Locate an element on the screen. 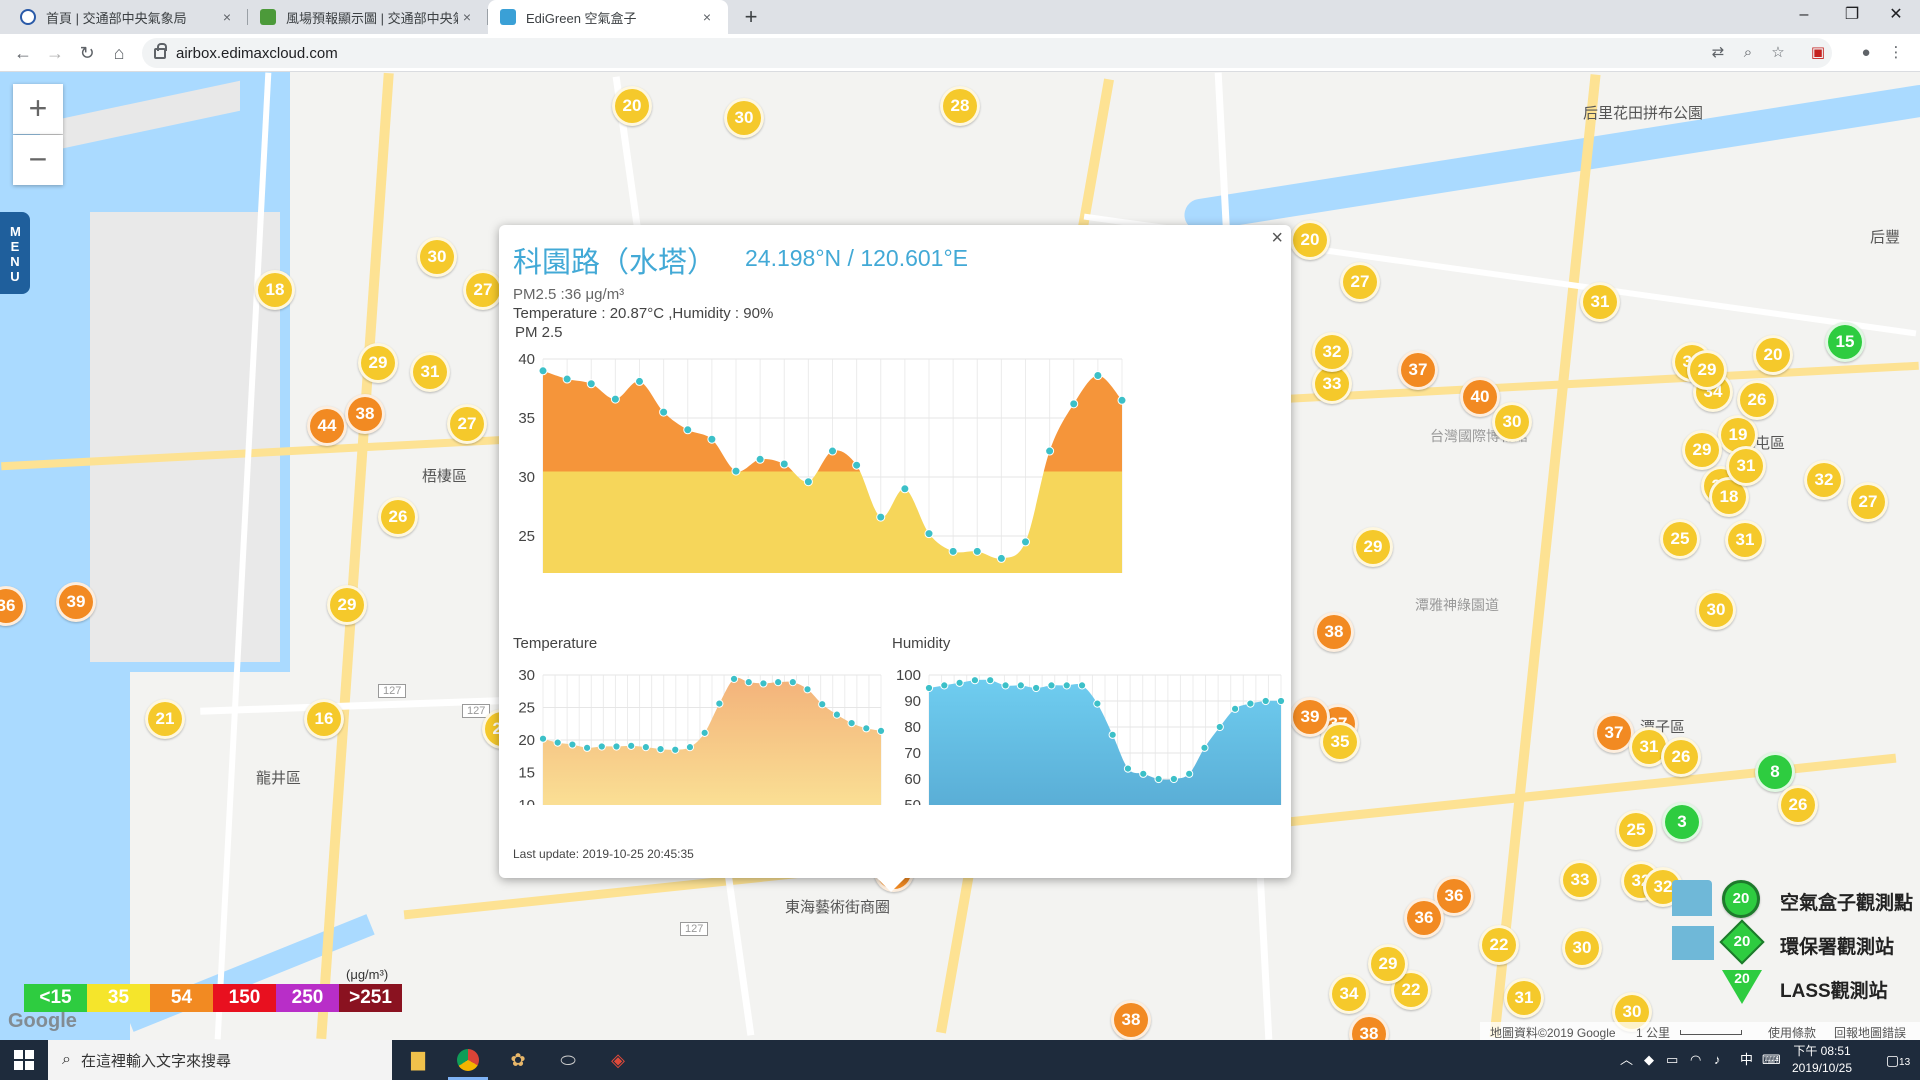 This screenshot has height=1080, width=1920. pm25-station-marker: 28 is located at coordinates (960, 106).